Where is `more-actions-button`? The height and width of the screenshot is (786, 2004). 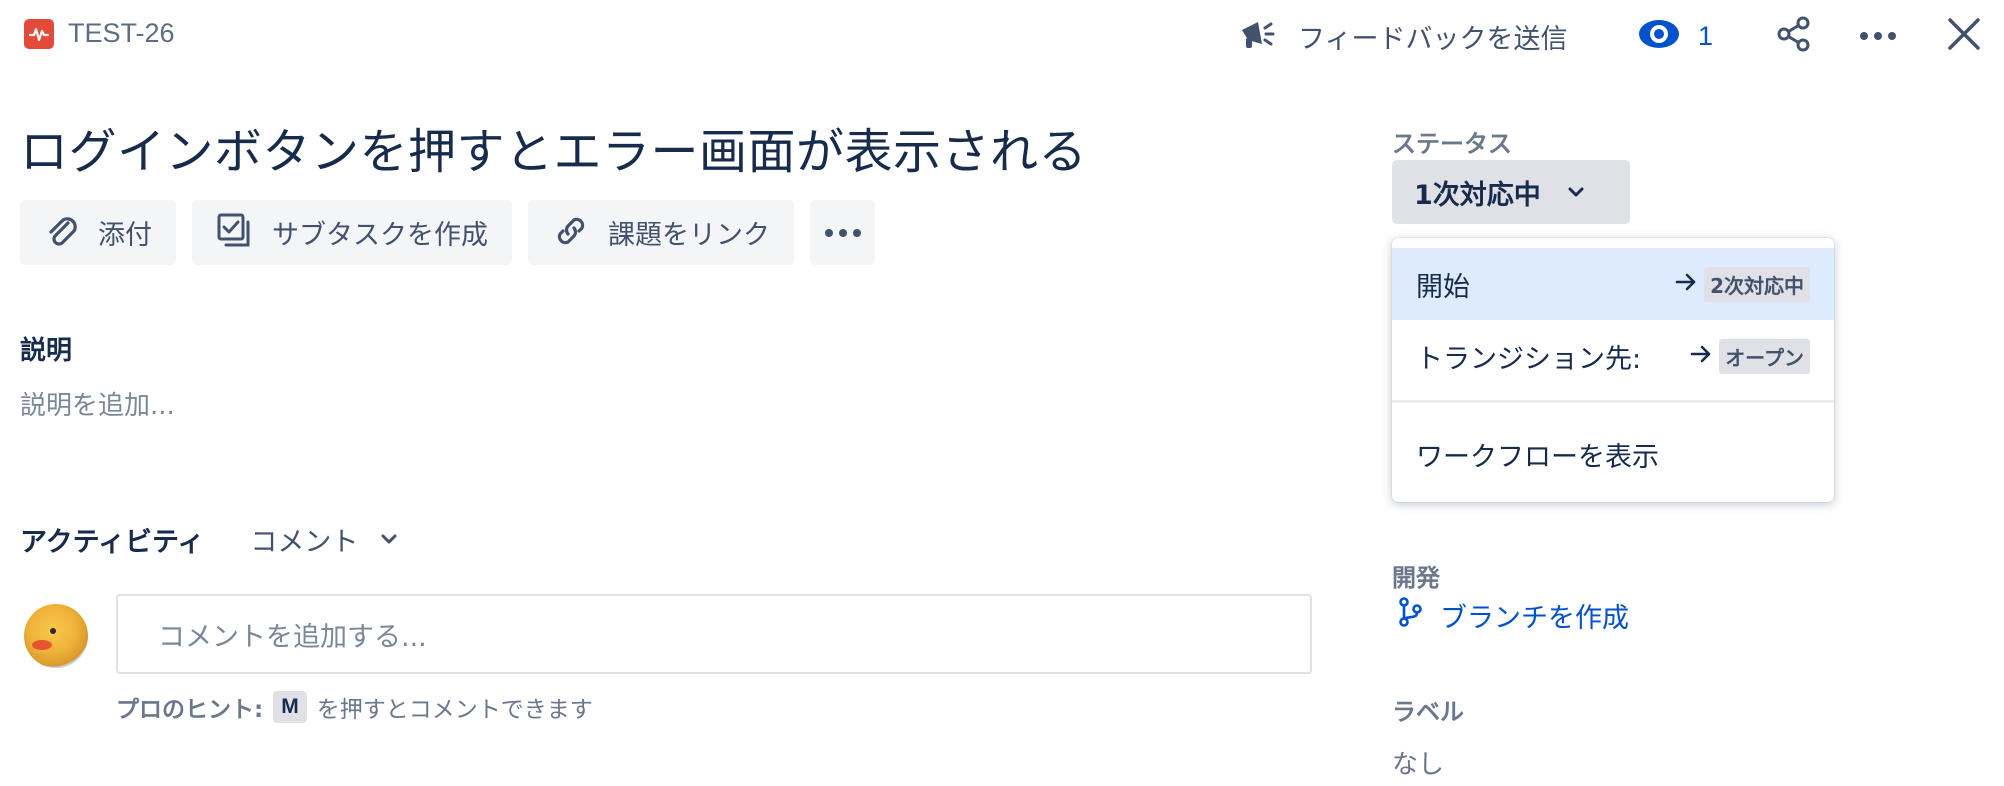
more-actions-button is located at coordinates (842, 232).